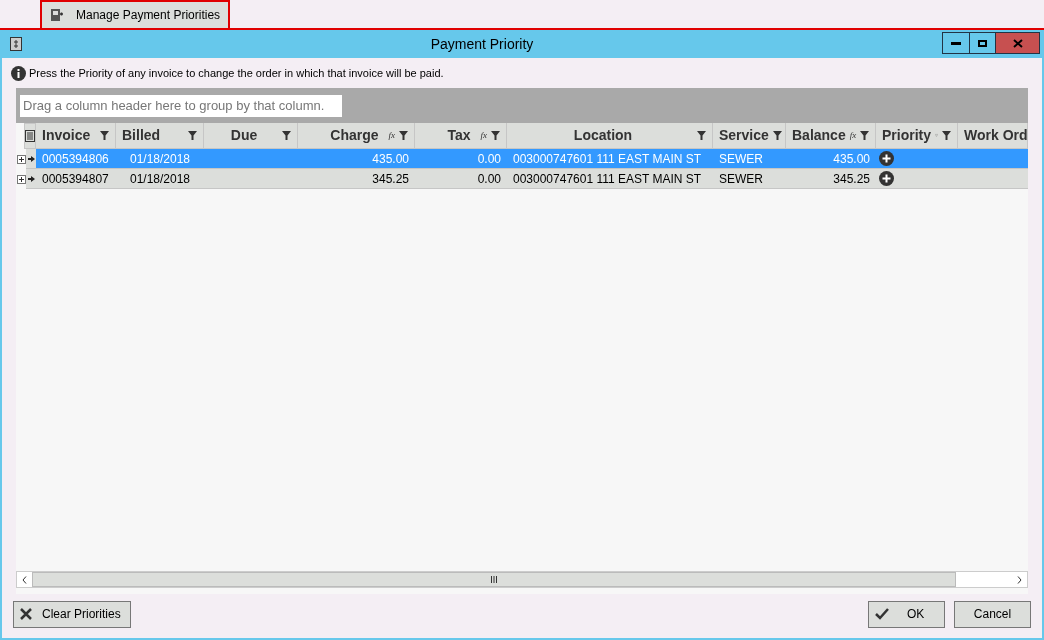 This screenshot has height=640, width=1044. What do you see at coordinates (610, 136) in the screenshot?
I see `column-header: Location` at bounding box center [610, 136].